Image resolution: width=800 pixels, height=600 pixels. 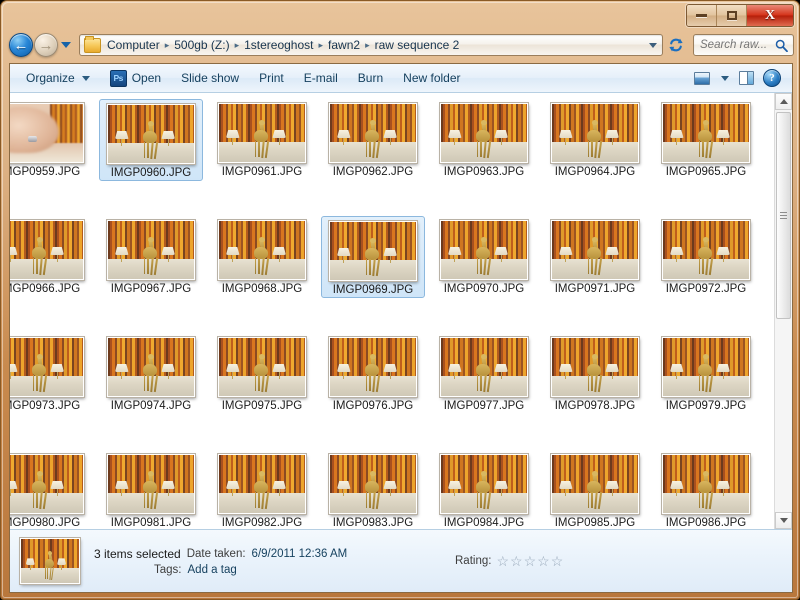 I want to click on breadcrumb-item-drive: 500gb (Z:), so click(x=201, y=45).